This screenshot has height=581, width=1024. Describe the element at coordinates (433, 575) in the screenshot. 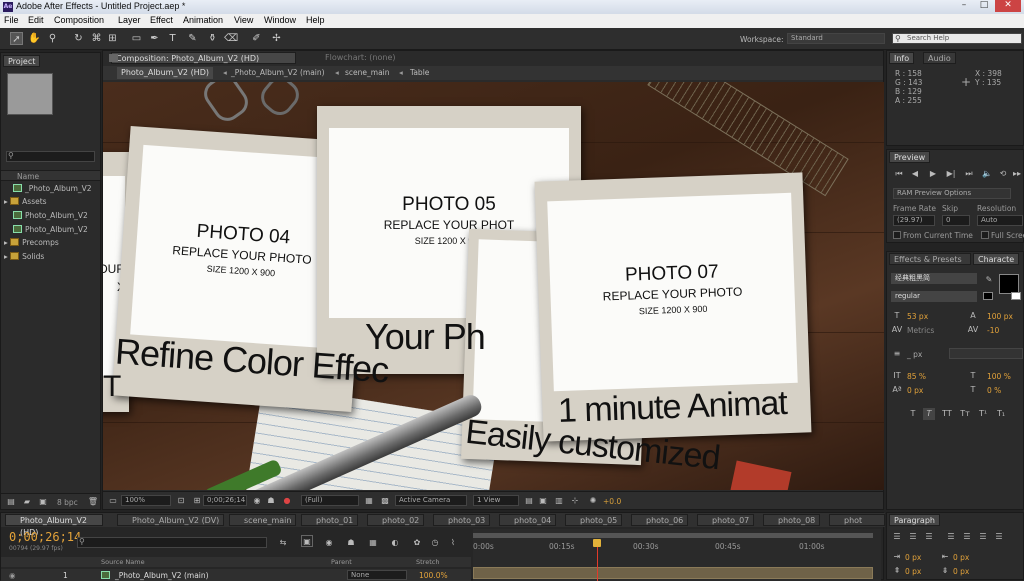

I see `stretch-value: 100.0%` at that location.